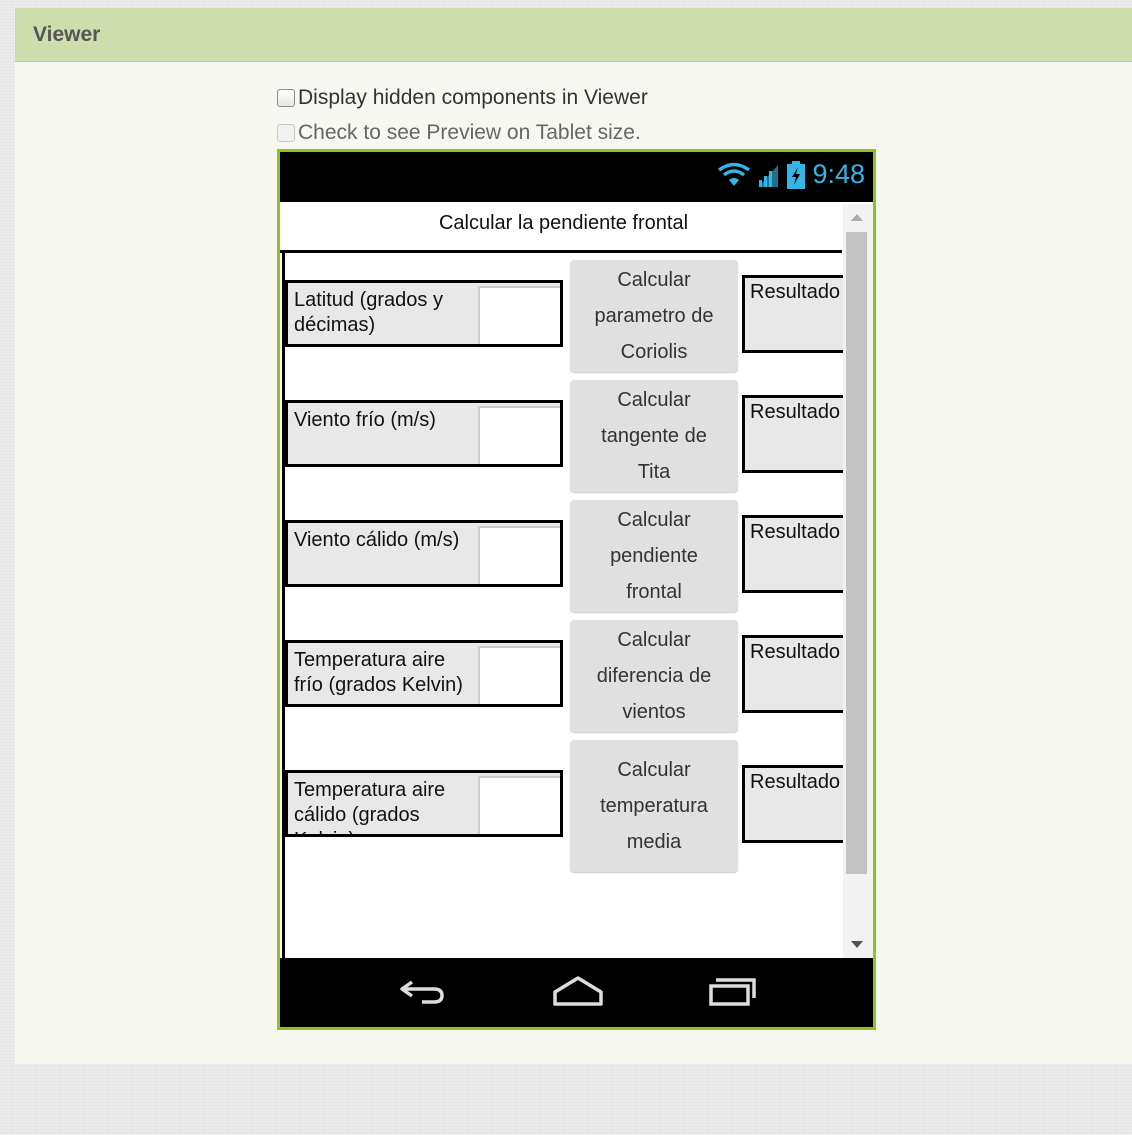  Describe the element at coordinates (857, 944) in the screenshot. I see `scroll-down-arrow-icon` at that location.